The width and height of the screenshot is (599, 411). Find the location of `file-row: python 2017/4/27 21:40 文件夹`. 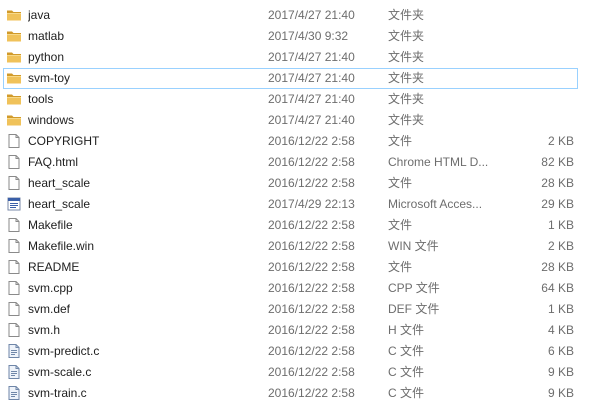

file-row: python 2017/4/27 21:40 文件夹 is located at coordinates (290, 57).